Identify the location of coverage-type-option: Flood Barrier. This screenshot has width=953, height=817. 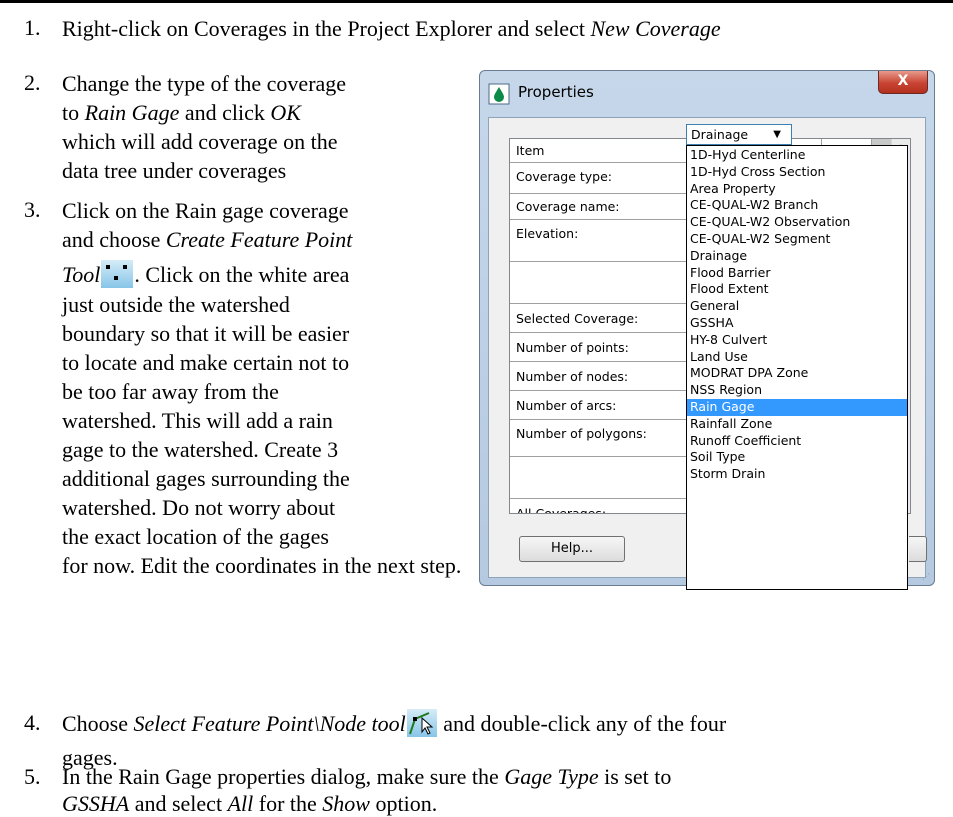
(797, 273).